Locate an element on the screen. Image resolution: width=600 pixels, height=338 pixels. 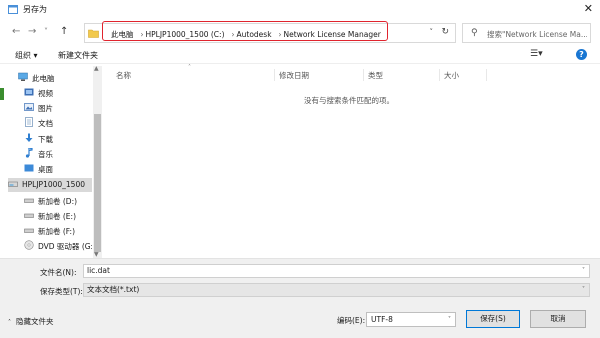
breadcrumb-item: HPLJP1000_1500 (C:) is located at coordinates (185, 34).